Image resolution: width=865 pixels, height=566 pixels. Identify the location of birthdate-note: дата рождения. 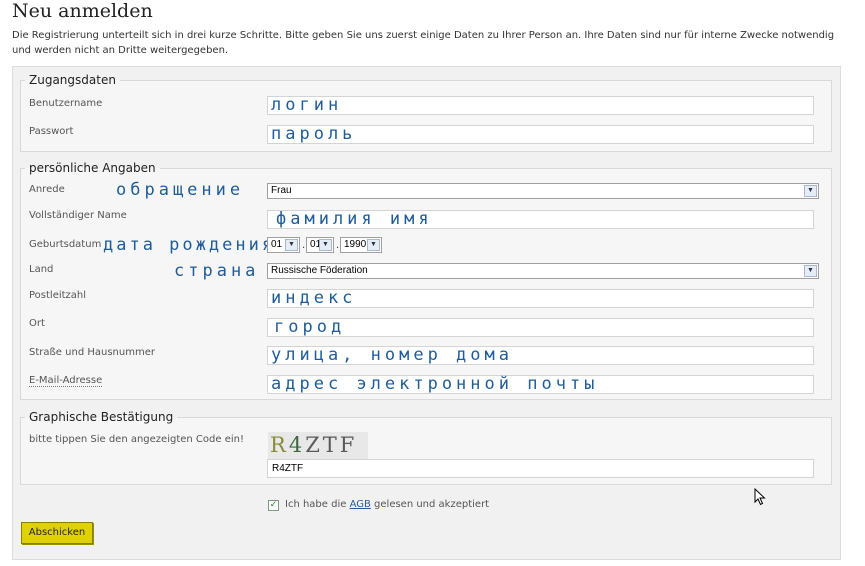
(189, 245).